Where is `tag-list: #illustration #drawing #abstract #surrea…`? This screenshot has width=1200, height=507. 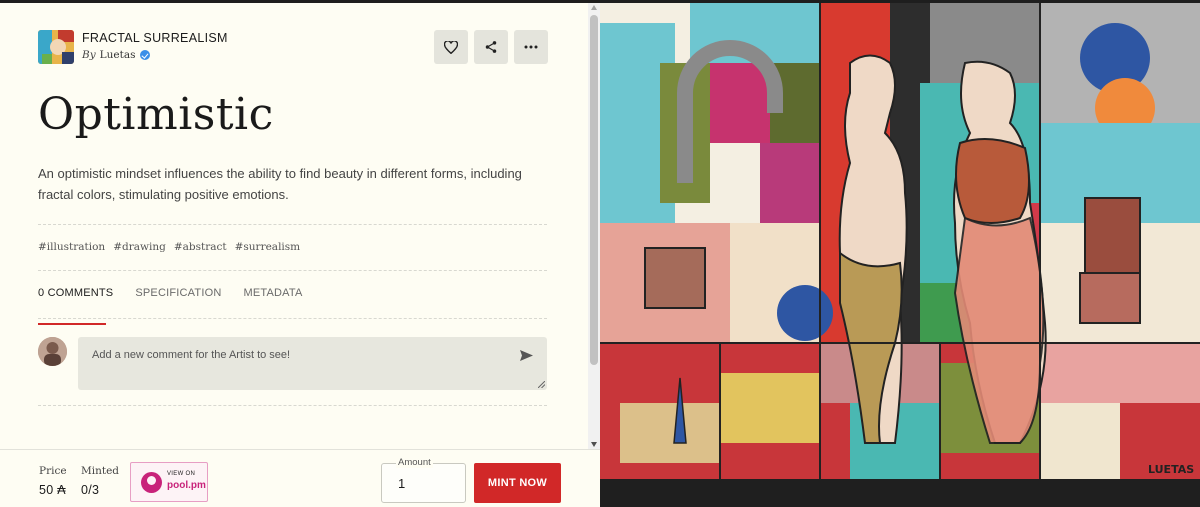 tag-list: #illustration #drawing #abstract #surrea… is located at coordinates (169, 247).